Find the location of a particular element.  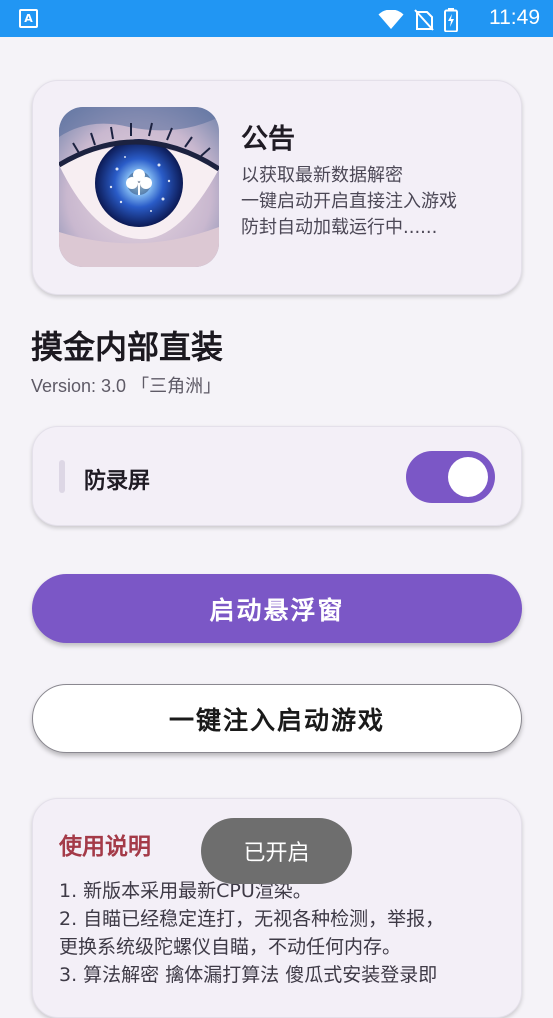

accent-bar is located at coordinates (62, 476).